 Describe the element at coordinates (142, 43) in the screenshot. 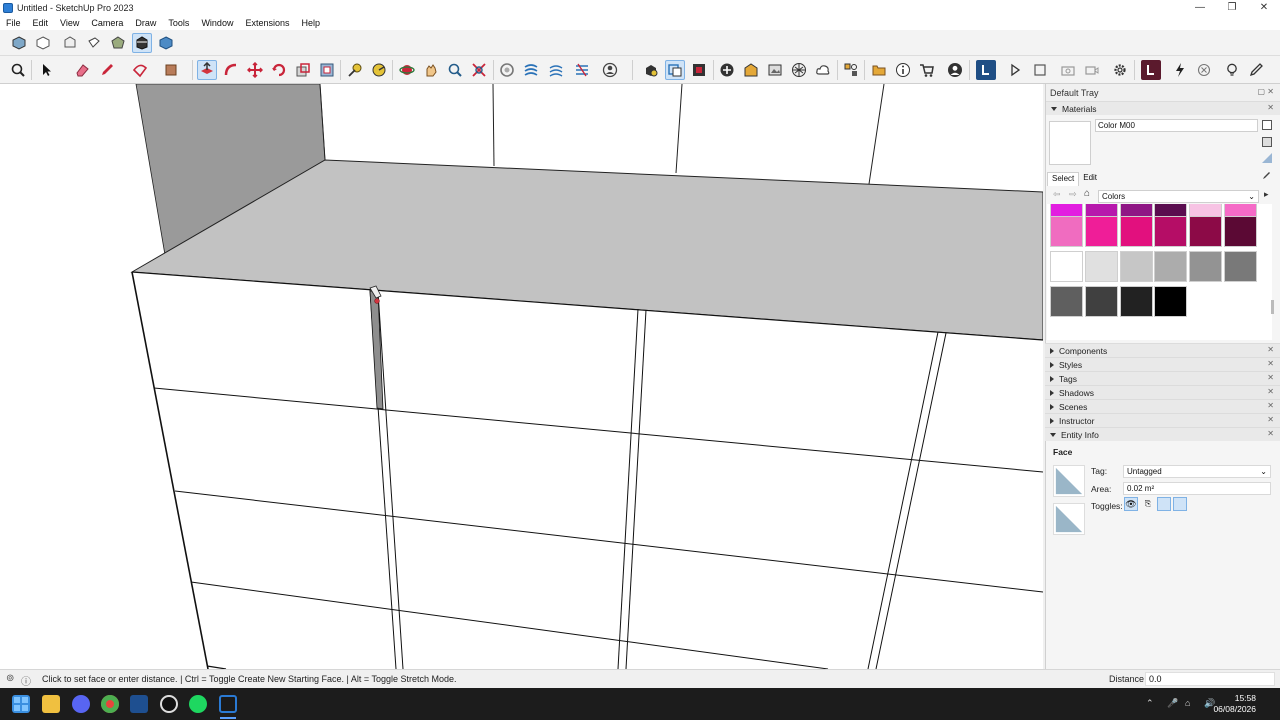

I see `left-view-icon` at that location.